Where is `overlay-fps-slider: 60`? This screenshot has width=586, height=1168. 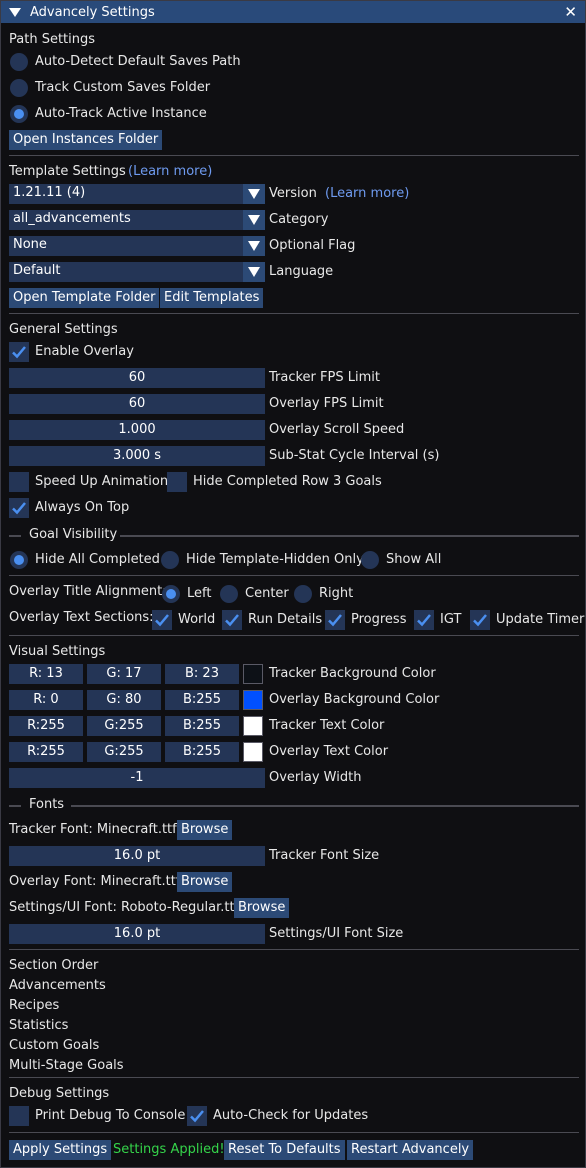
overlay-fps-slider: 60 is located at coordinates (137, 404).